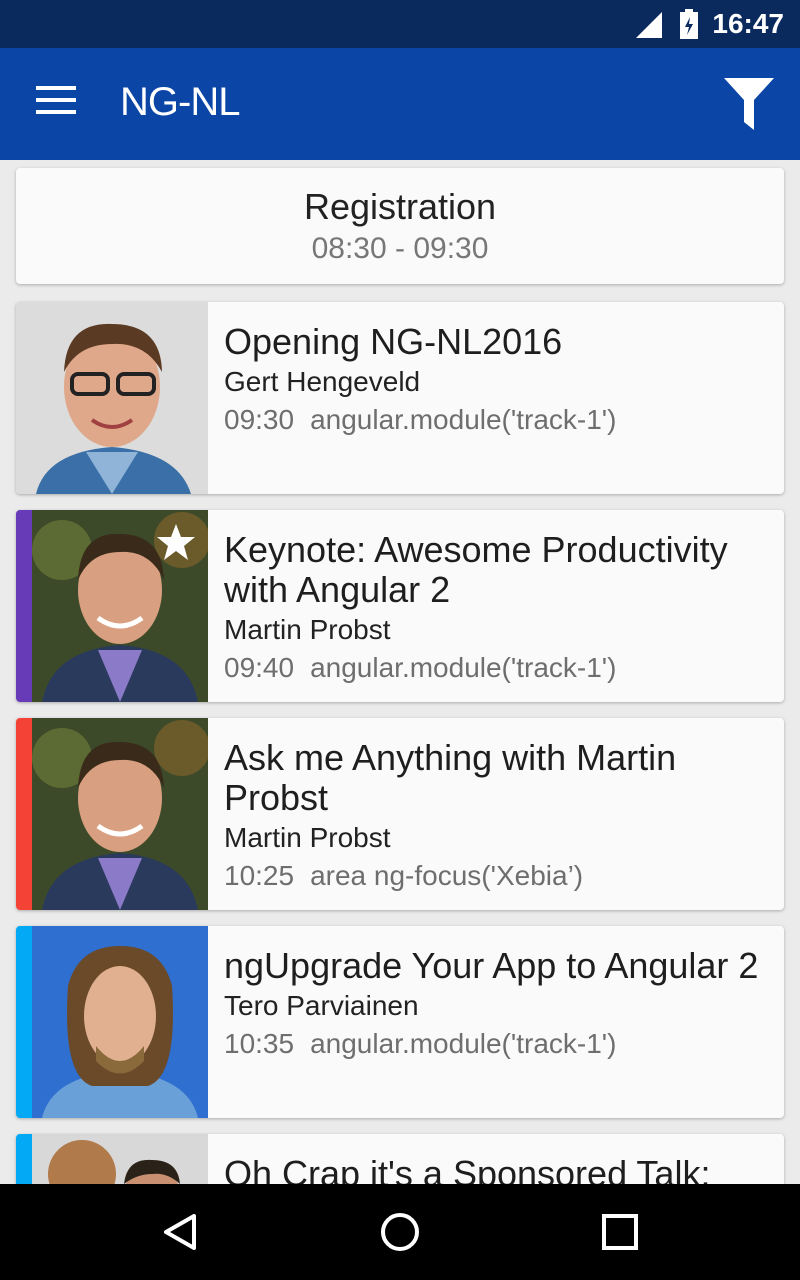 The height and width of the screenshot is (1280, 800). I want to click on registration-title: Registration, so click(400, 206).